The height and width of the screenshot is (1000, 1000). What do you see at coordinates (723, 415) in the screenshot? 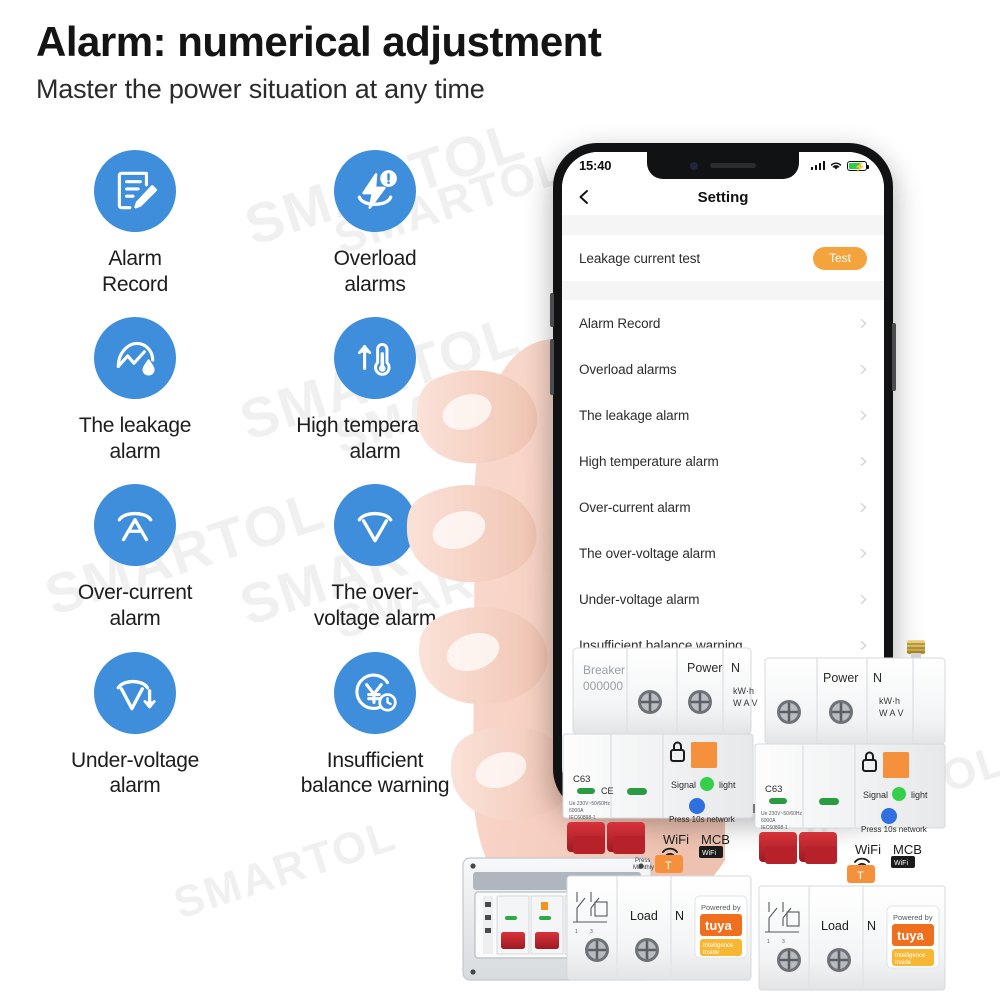
I see `list-item: The leakage alarm` at bounding box center [723, 415].